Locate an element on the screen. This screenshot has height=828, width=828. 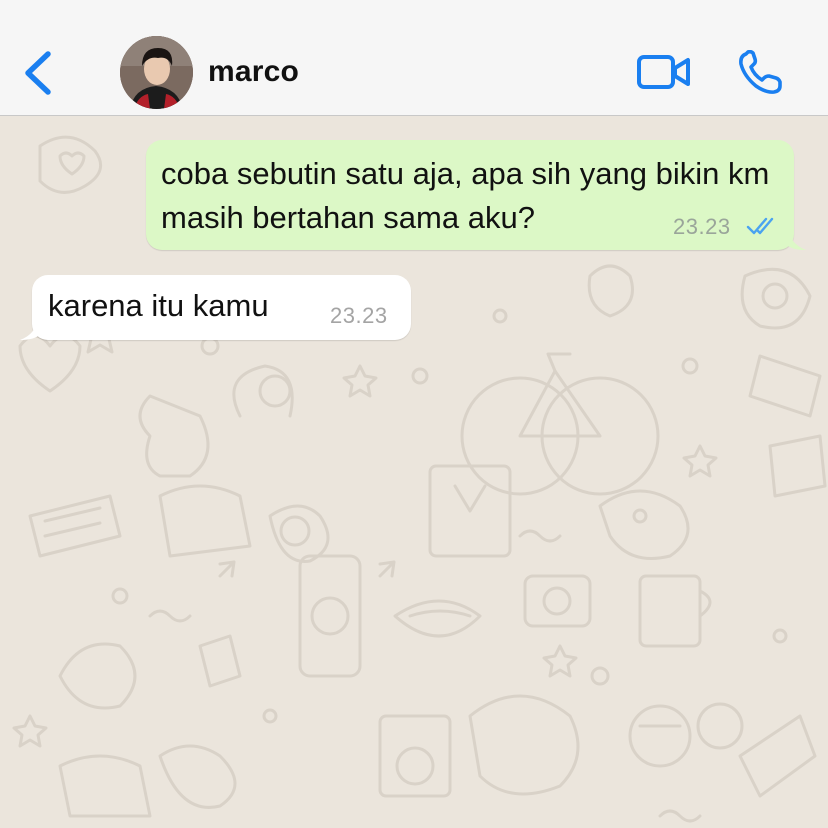
avatar is located at coordinates (156, 72).